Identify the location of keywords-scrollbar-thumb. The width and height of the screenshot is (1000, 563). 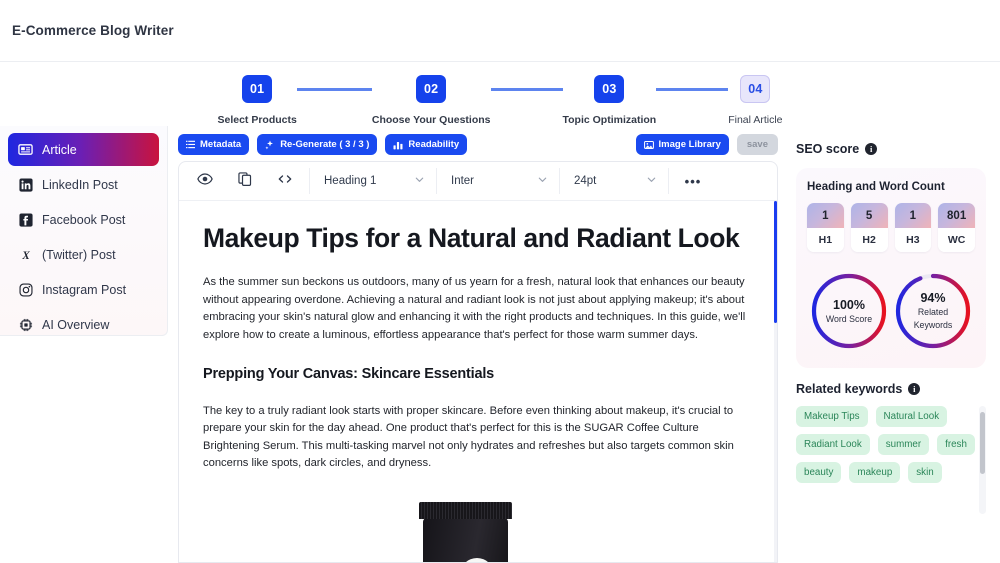
(982, 443).